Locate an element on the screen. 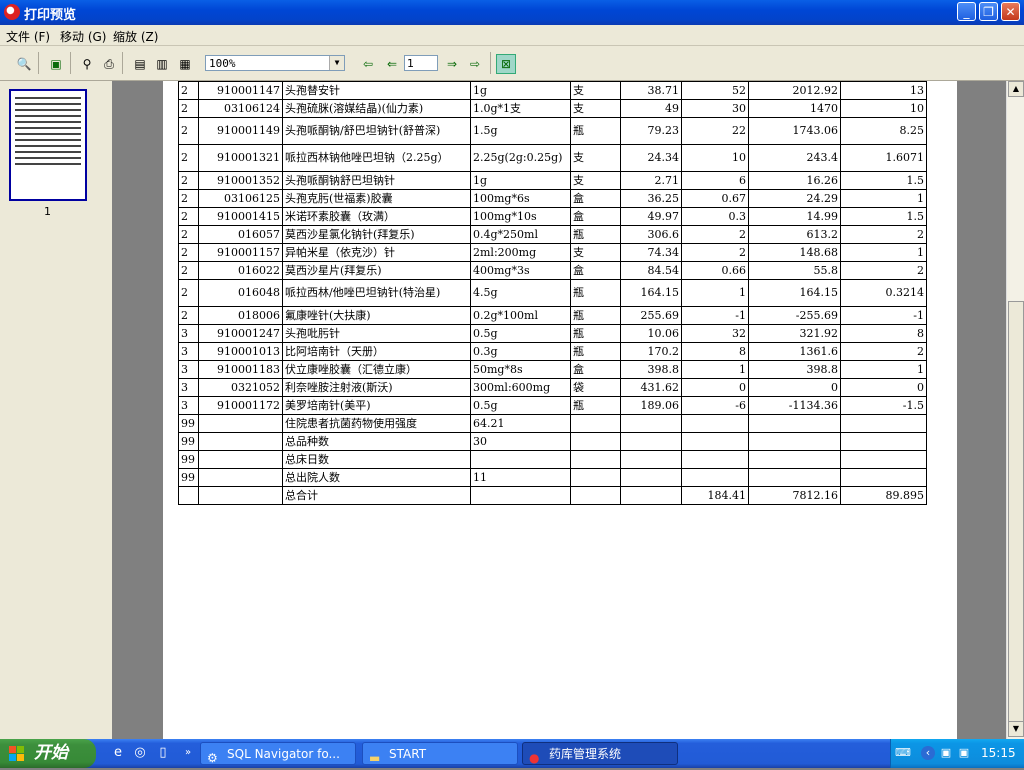 This screenshot has width=1024, height=770. table-cell: 11 is located at coordinates (520, 477).